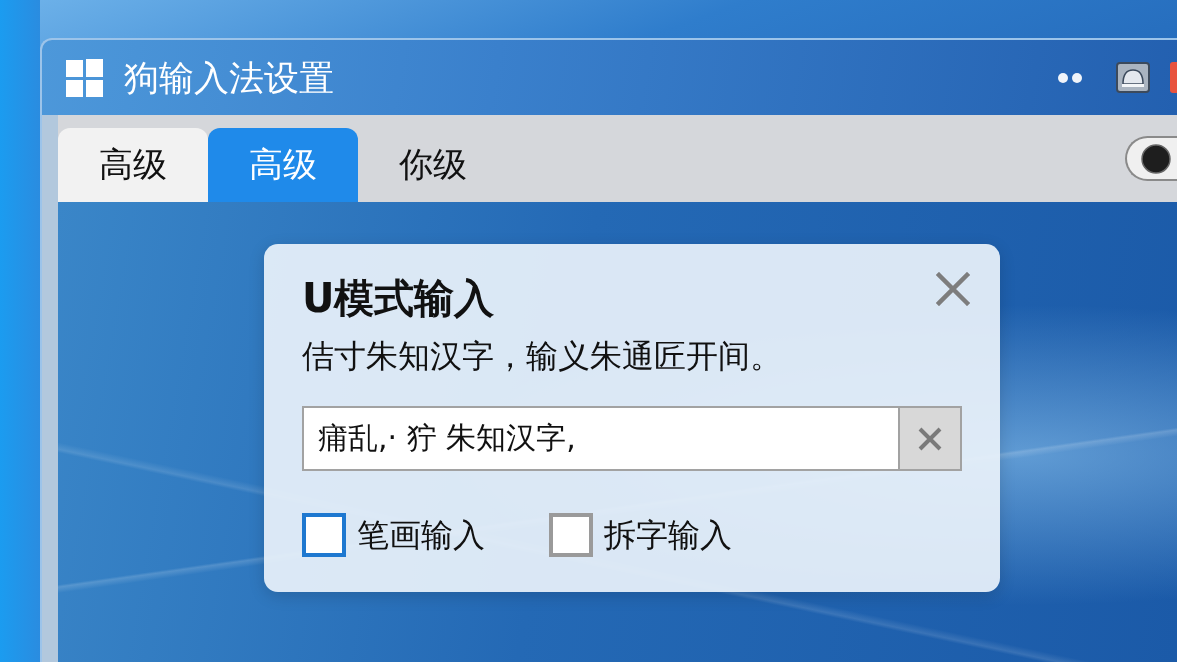 The image size is (1177, 662). What do you see at coordinates (668, 535) in the screenshot?
I see `checkbox-label: 拆字输入` at bounding box center [668, 535].